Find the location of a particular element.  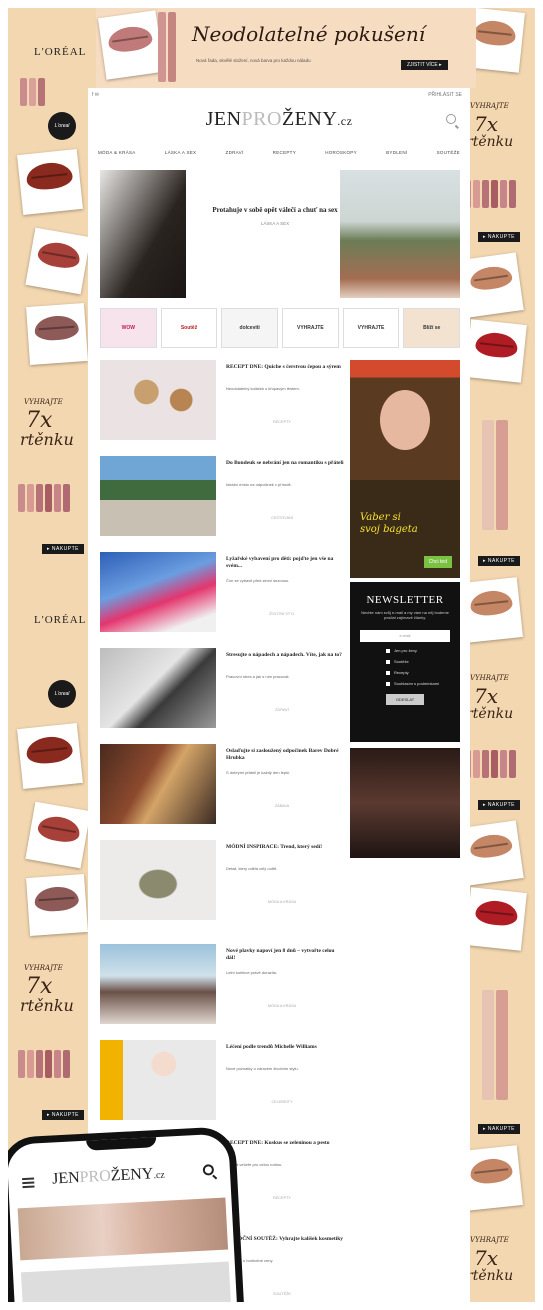

person-face is located at coordinates (405, 420).